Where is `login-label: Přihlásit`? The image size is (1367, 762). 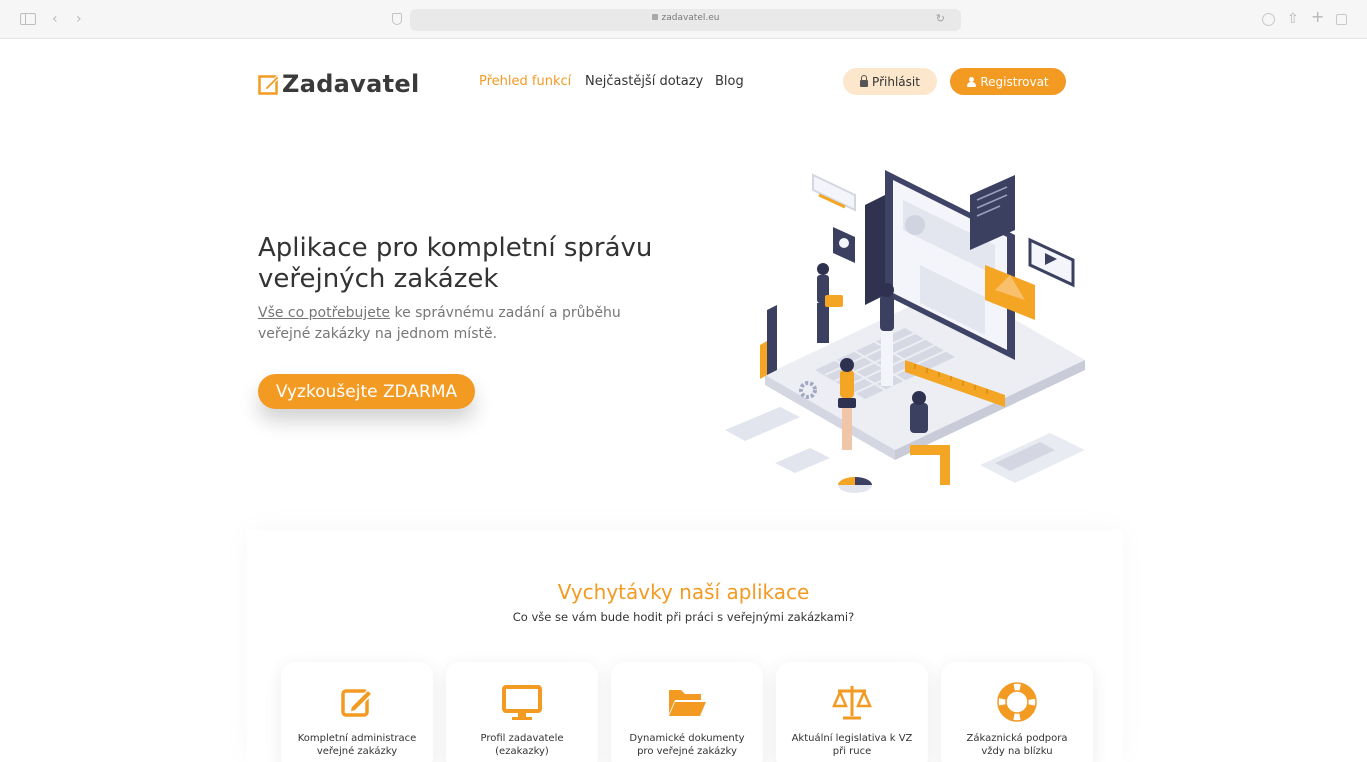
login-label: Přihlásit is located at coordinates (896, 81).